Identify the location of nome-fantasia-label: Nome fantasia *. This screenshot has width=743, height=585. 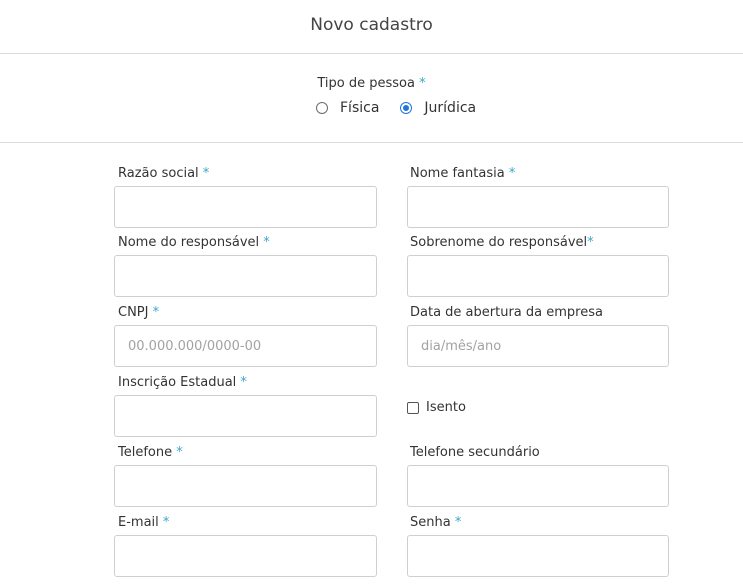
(463, 173).